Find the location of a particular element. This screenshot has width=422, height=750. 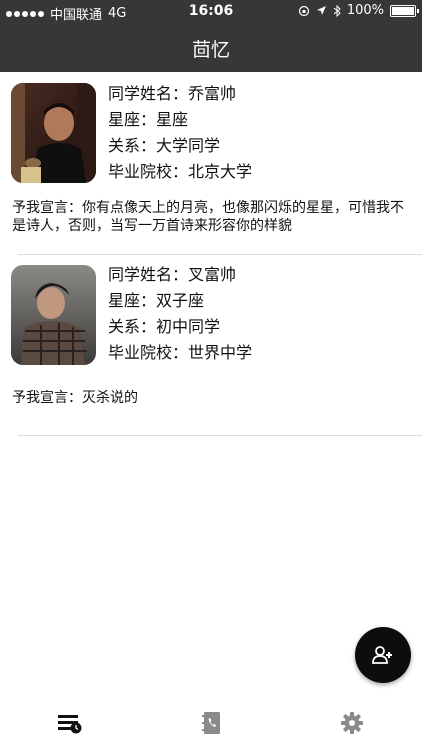

zodiac-row: 星座：双子座 is located at coordinates (180, 301).